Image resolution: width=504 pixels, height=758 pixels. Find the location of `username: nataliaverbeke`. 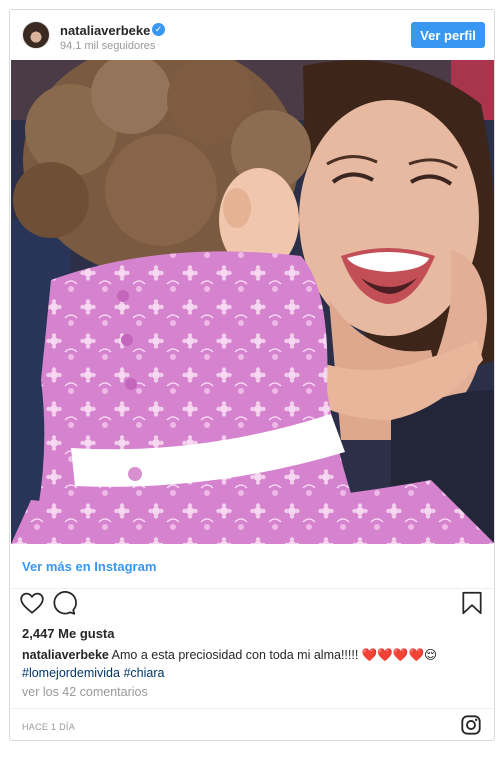

username: nataliaverbeke is located at coordinates (105, 30).